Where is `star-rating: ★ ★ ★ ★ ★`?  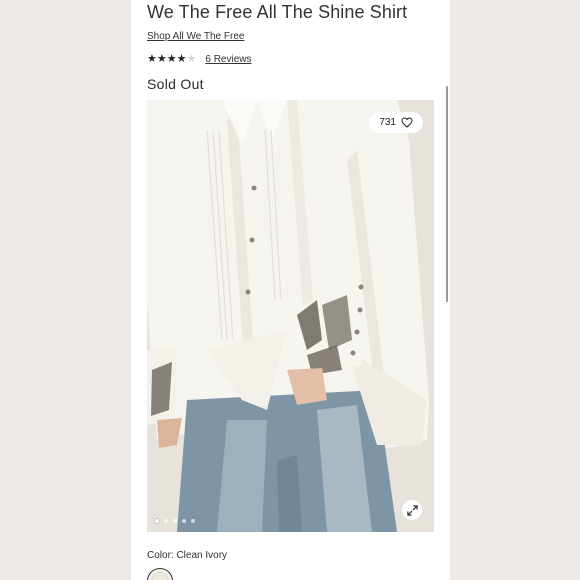
star-rating: ★ ★ ★ ★ ★ is located at coordinates (172, 58).